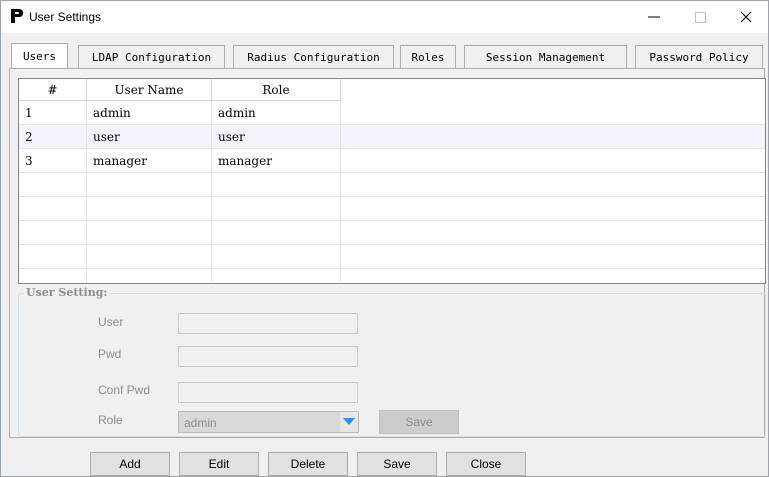  I want to click on close-window-button, so click(746, 17).